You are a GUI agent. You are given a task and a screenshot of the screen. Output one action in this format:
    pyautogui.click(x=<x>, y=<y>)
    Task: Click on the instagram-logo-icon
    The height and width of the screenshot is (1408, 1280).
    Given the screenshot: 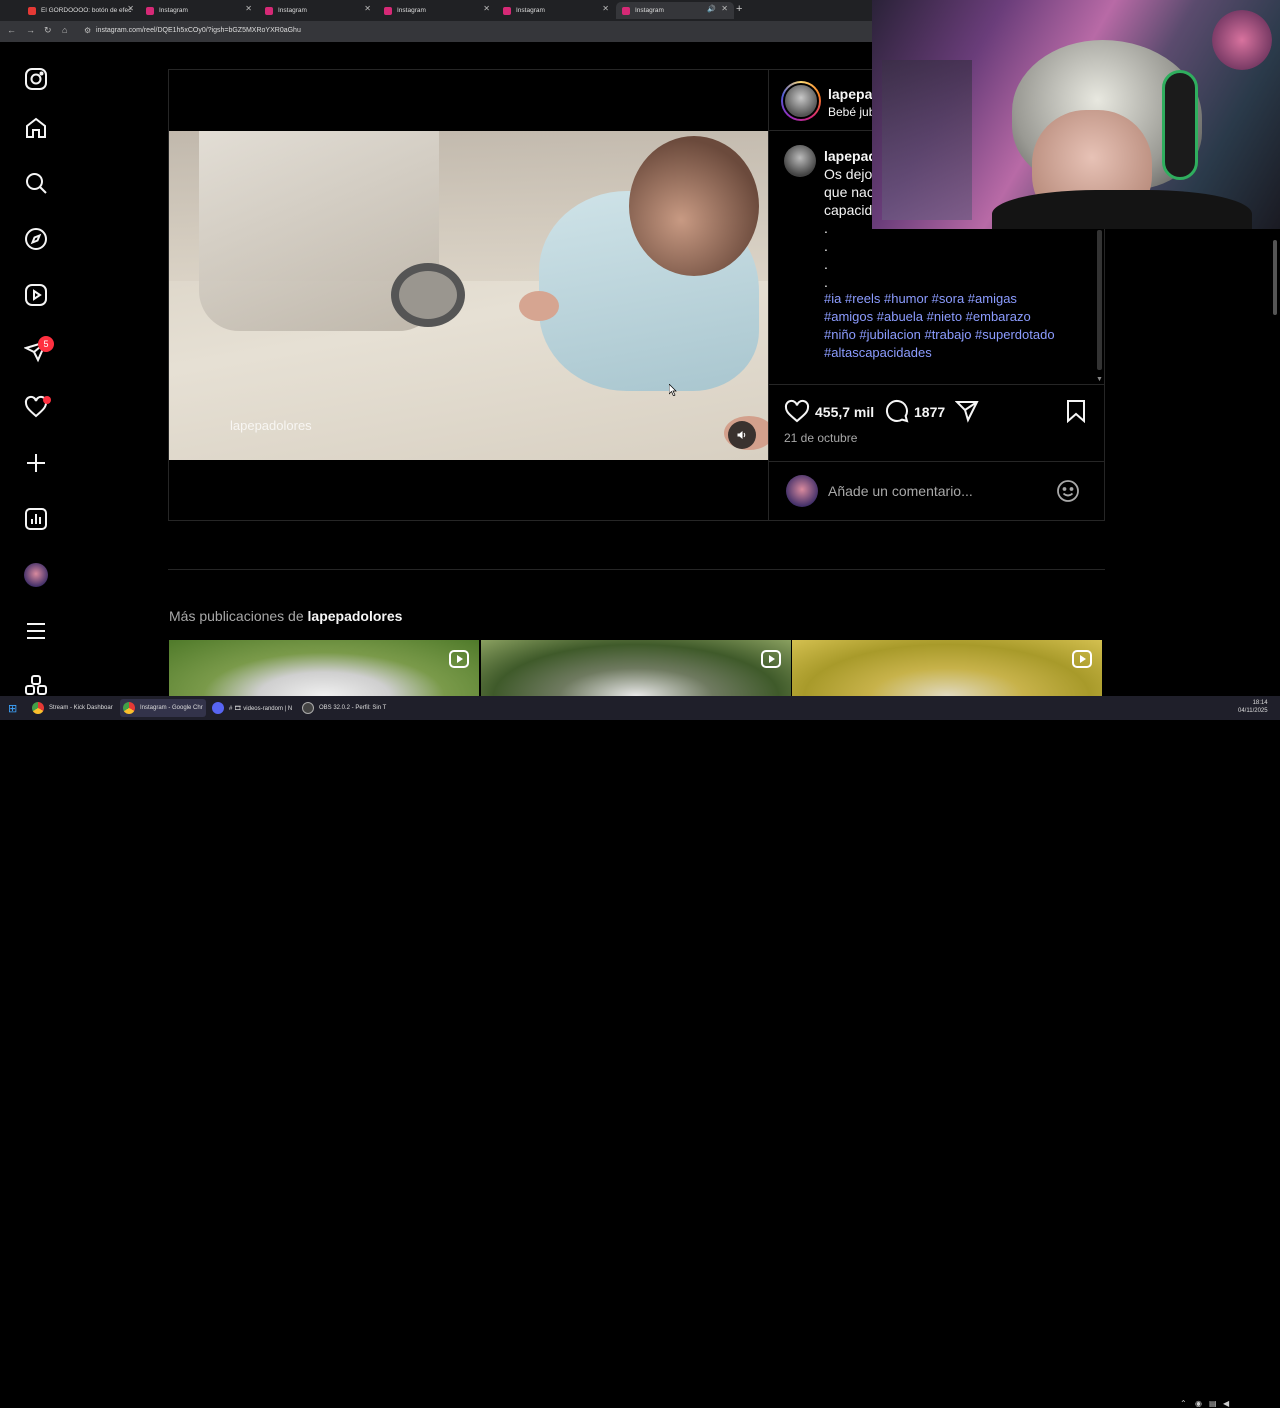 What is the action you would take?
    pyautogui.click(x=36, y=79)
    